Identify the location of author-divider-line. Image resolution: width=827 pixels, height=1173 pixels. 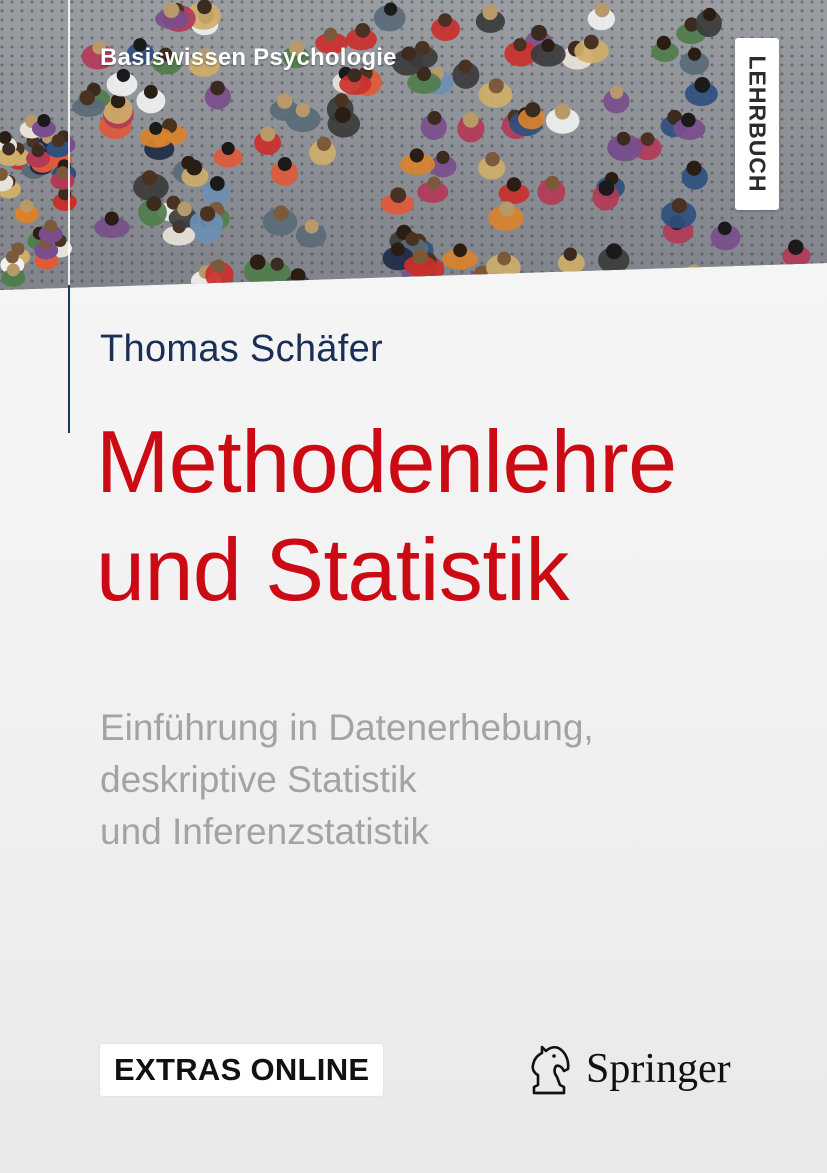
(69, 359).